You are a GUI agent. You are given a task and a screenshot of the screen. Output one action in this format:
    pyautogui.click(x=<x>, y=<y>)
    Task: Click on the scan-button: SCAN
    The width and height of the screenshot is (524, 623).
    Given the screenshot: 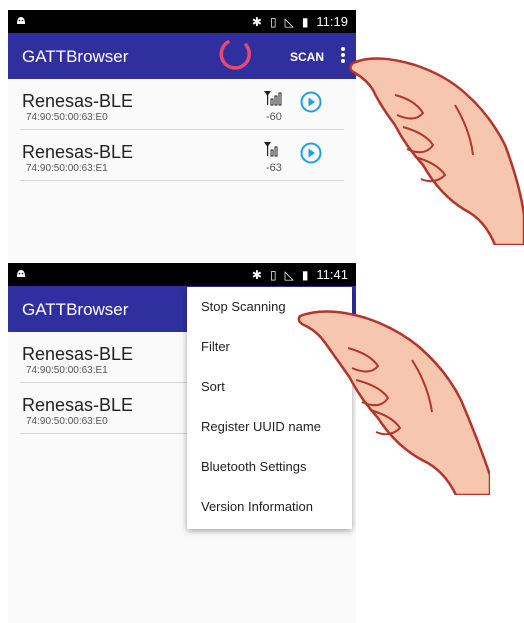 What is the action you would take?
    pyautogui.click(x=307, y=57)
    